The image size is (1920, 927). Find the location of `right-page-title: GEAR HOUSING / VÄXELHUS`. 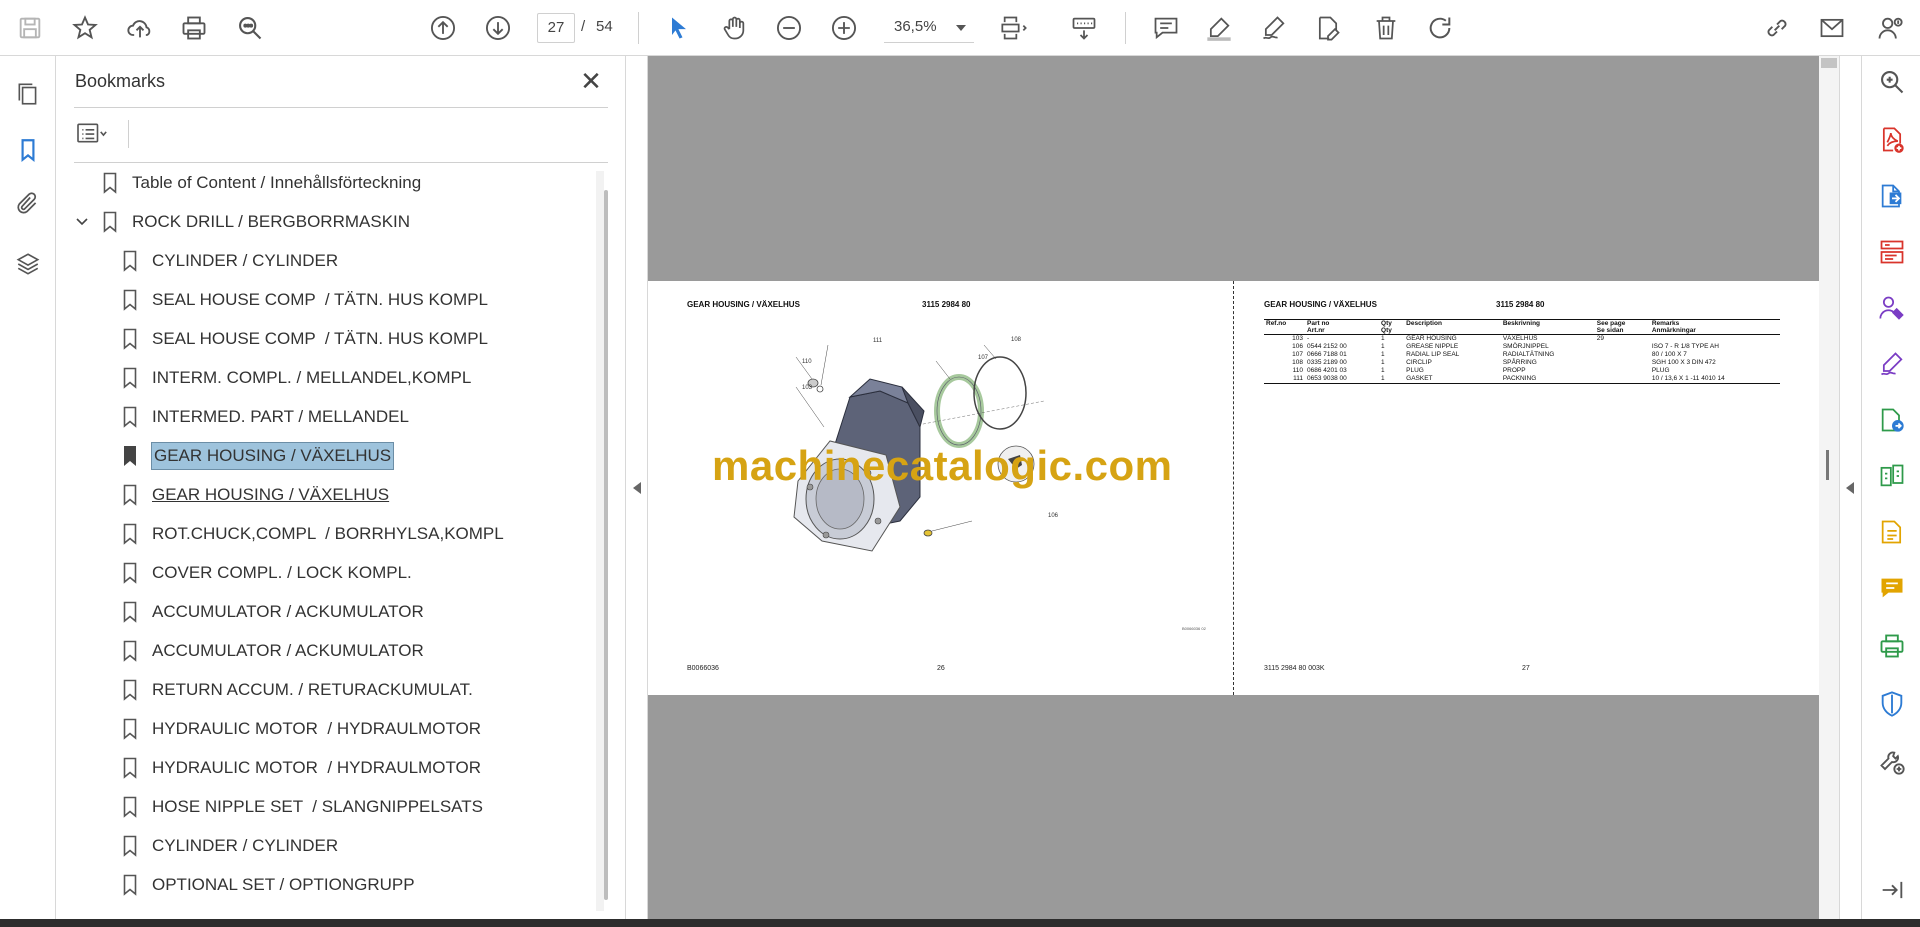

right-page-title: GEAR HOUSING / VÄXELHUS is located at coordinates (1320, 304).